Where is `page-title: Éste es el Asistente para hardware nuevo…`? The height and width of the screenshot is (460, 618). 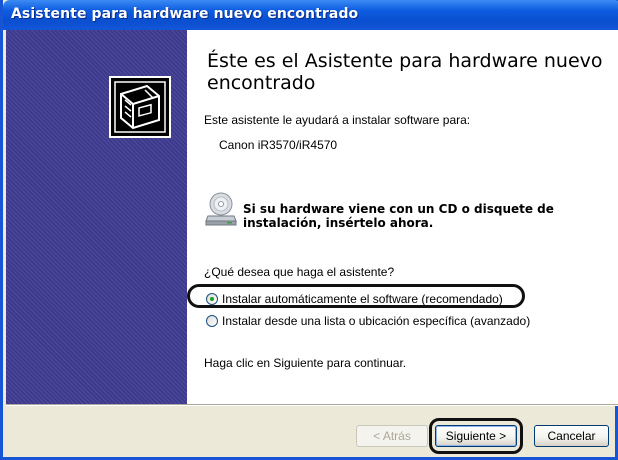
page-title: Éste es el Asistente para hardware nuevo… is located at coordinates (405, 72).